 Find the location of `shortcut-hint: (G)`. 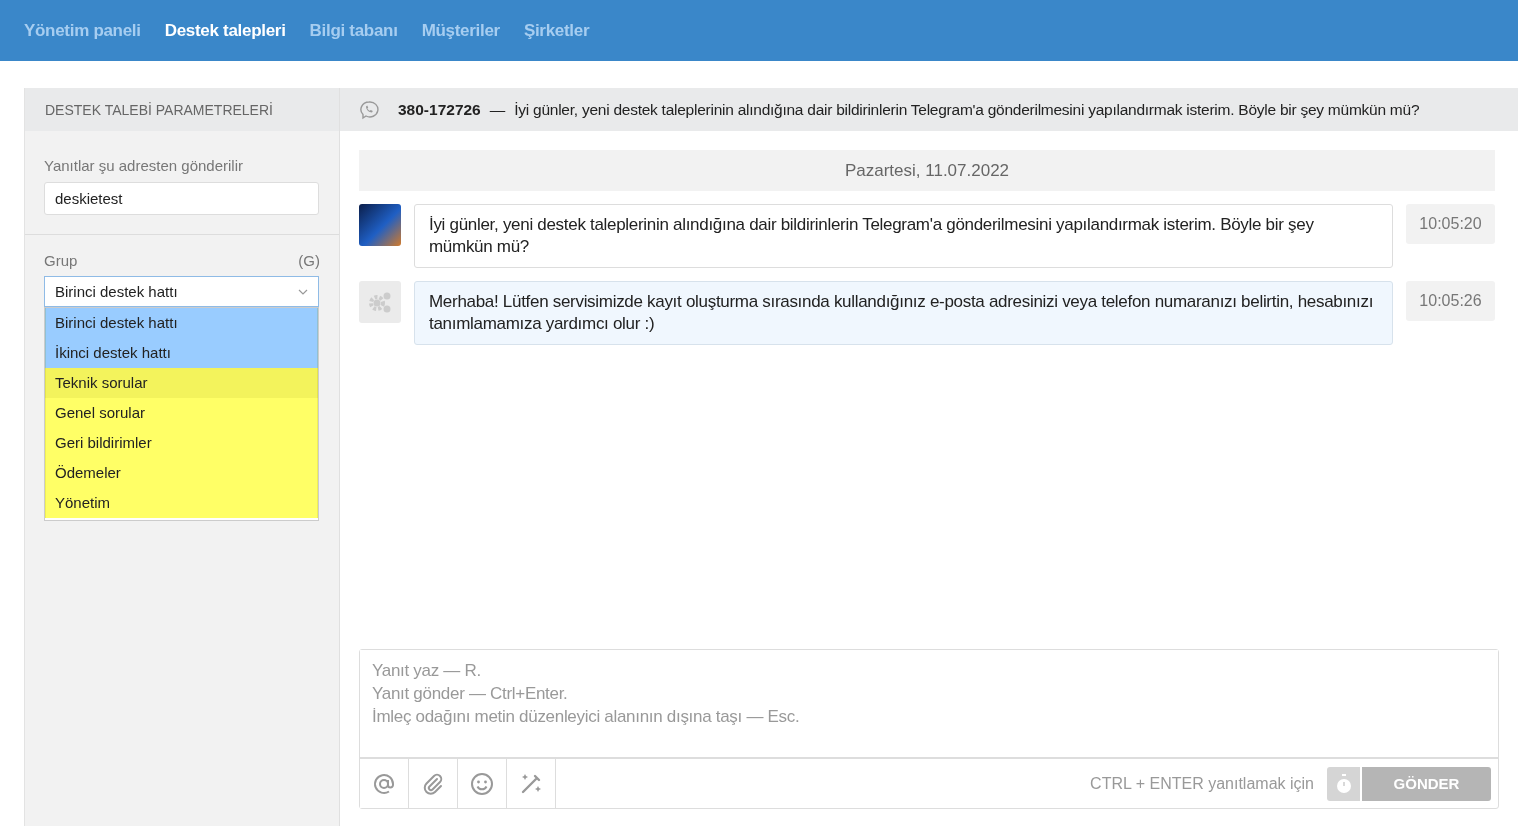

shortcut-hint: (G) is located at coordinates (309, 260).